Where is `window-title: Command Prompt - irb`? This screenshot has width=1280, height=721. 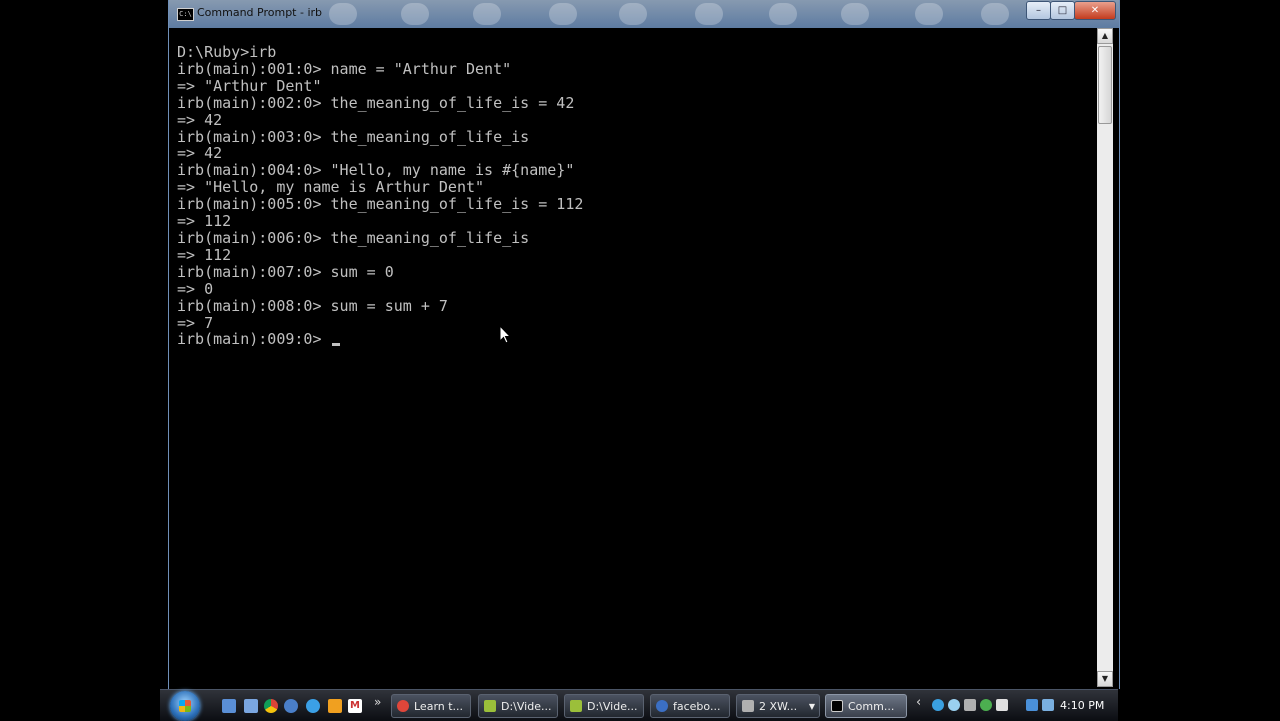
window-title: Command Prompt - irb is located at coordinates (260, 12).